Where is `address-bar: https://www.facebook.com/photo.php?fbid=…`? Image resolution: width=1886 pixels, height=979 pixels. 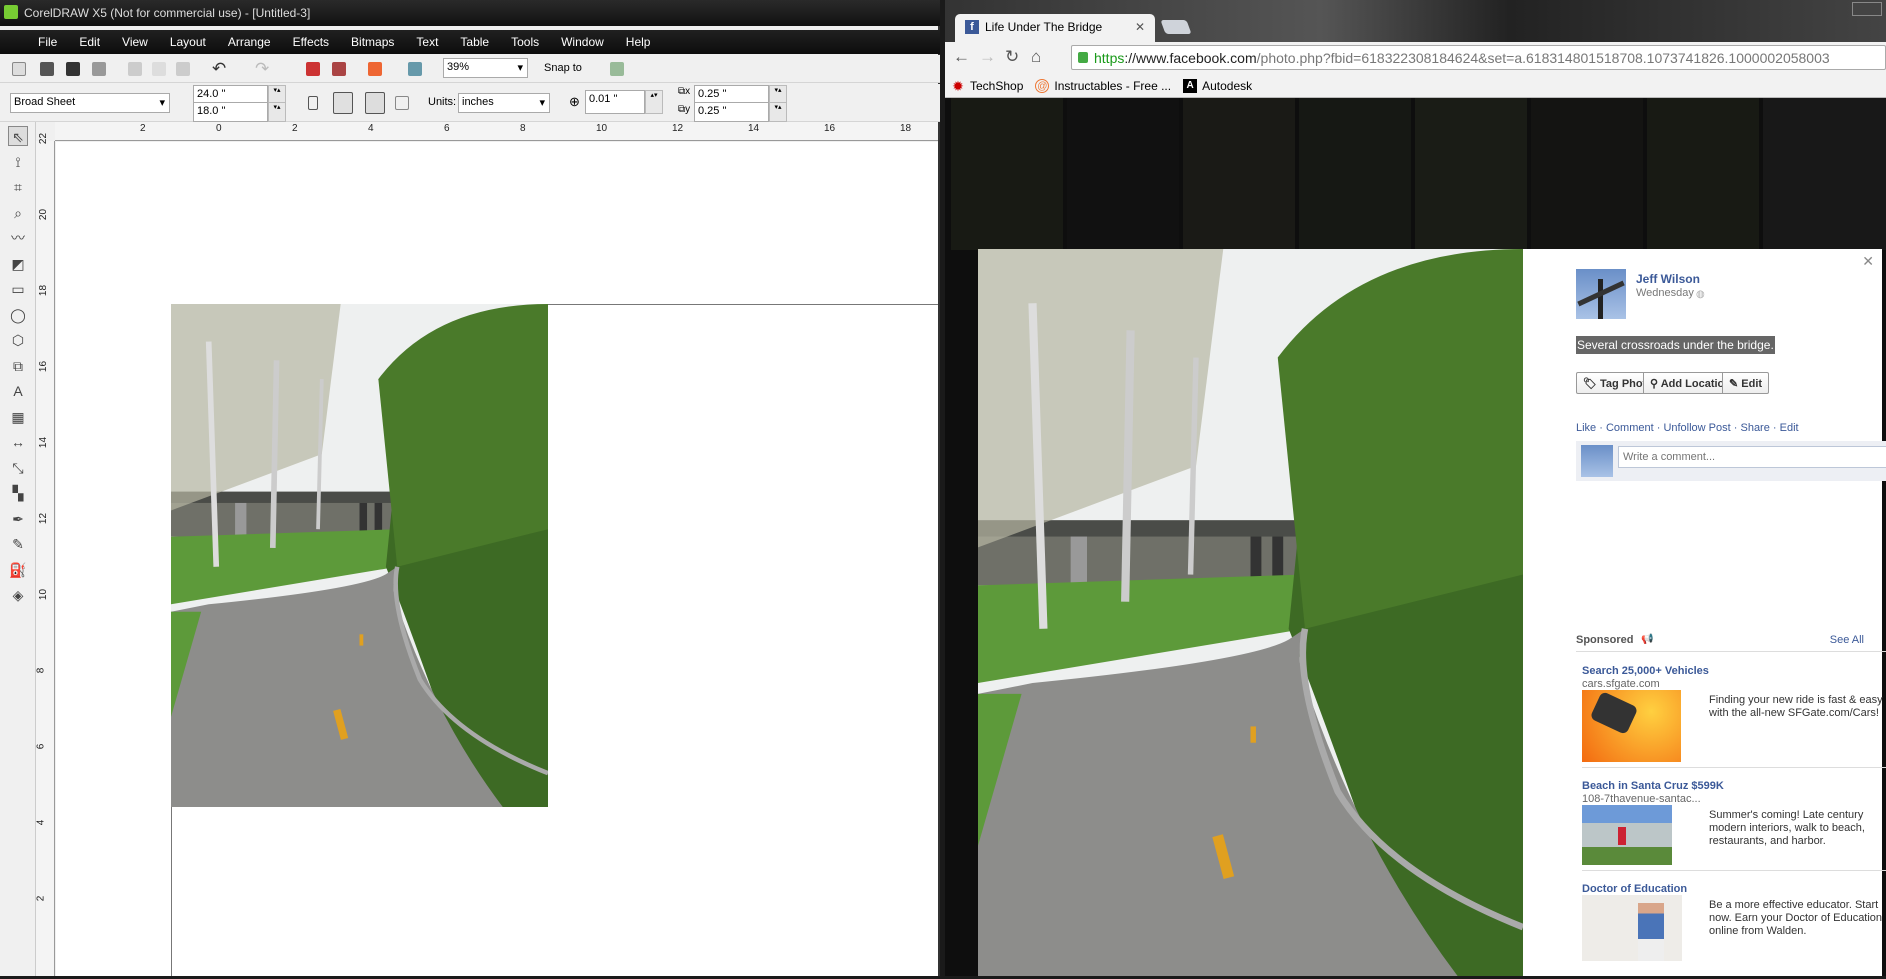 address-bar: https://www.facebook.com/photo.php?fbid=… is located at coordinates (1478, 57).